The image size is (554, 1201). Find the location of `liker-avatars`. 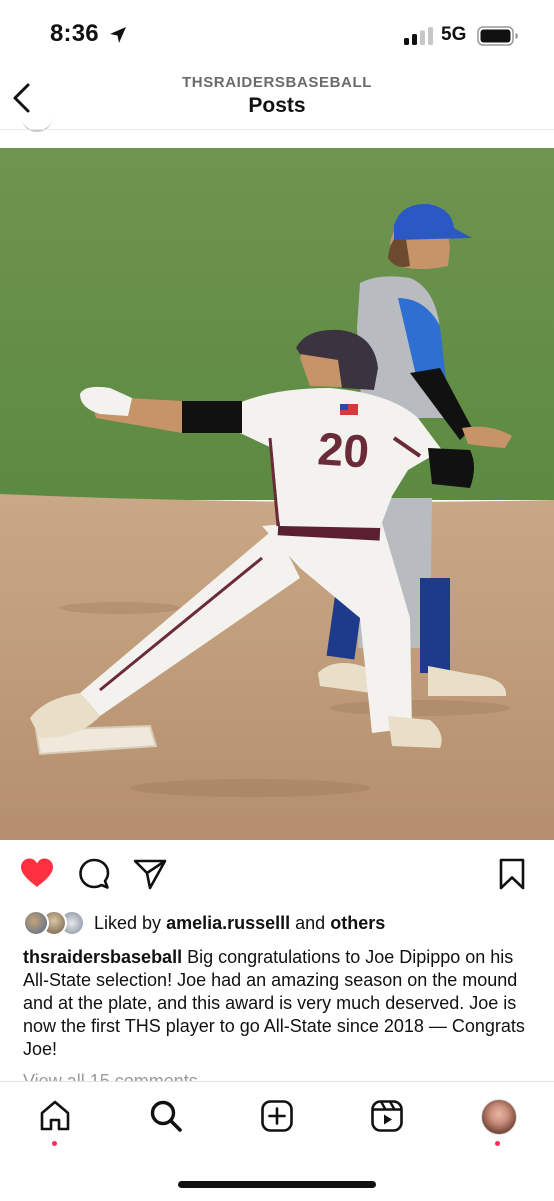

liker-avatars is located at coordinates (57, 923).